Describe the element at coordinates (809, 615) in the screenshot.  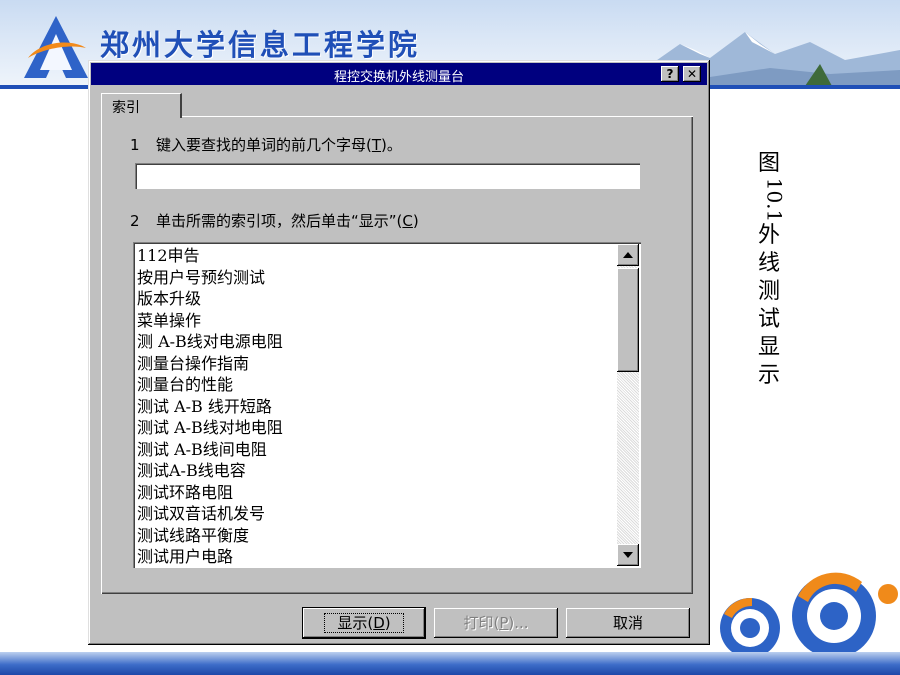
I see `gears-decoration-icon` at that location.